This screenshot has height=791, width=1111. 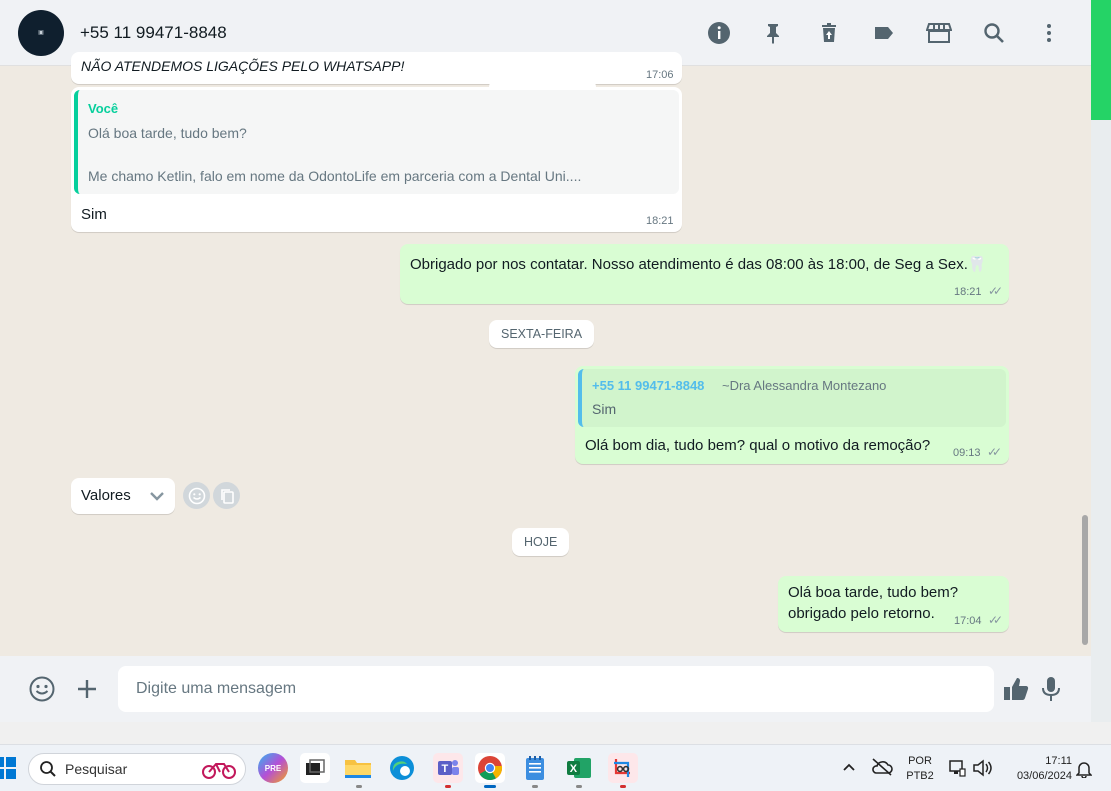 What do you see at coordinates (604, 409) in the screenshot?
I see `quote-text-line: Sim` at bounding box center [604, 409].